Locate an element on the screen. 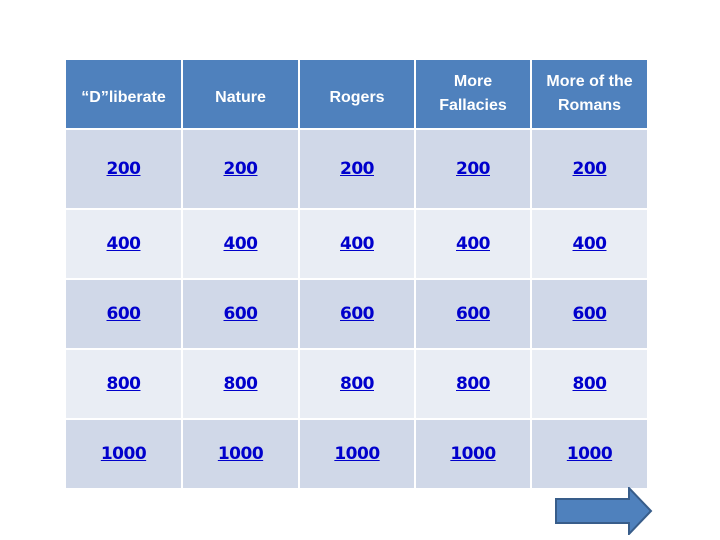  category-header-label: More Fallacies is located at coordinates (473, 93).